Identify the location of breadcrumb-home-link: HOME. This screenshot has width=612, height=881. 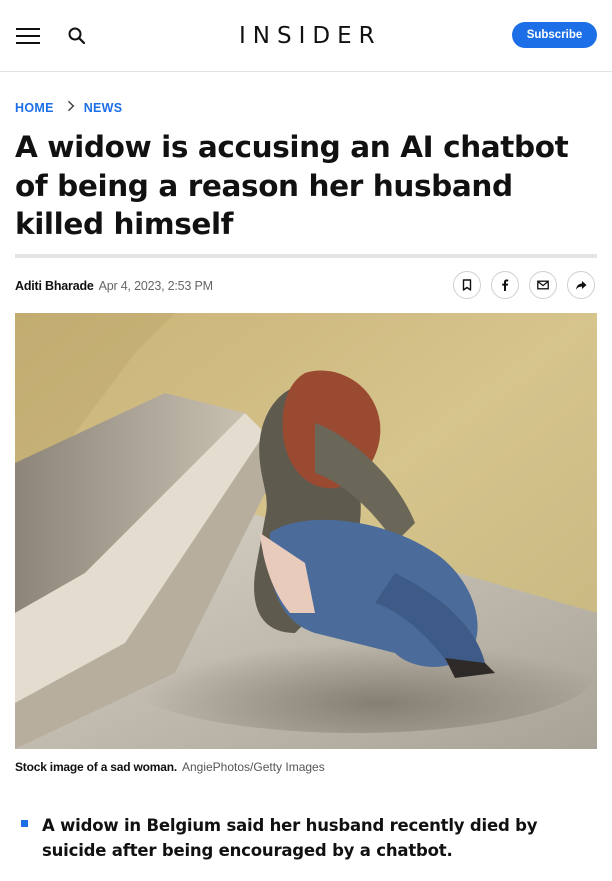
(34, 108).